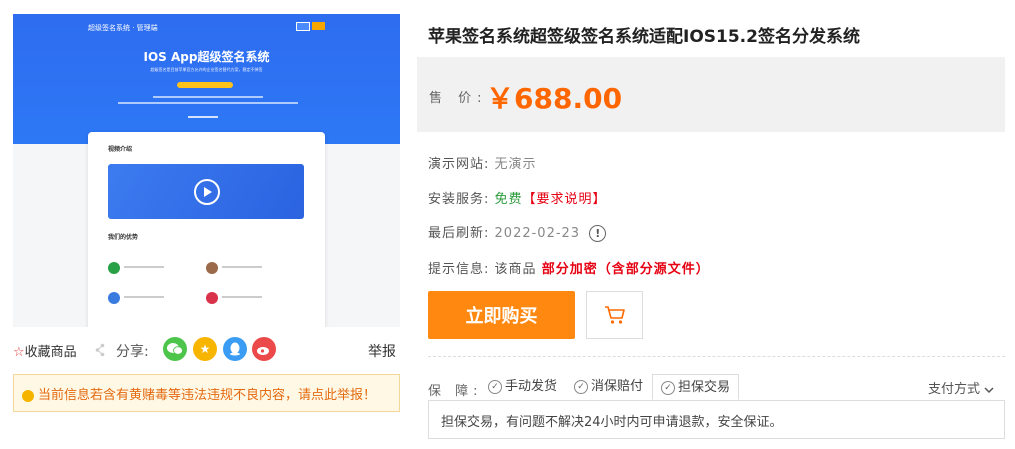 Image resolution: width=1015 pixels, height=449 pixels. I want to click on preview-section-adv: 我们的优势, so click(123, 237).